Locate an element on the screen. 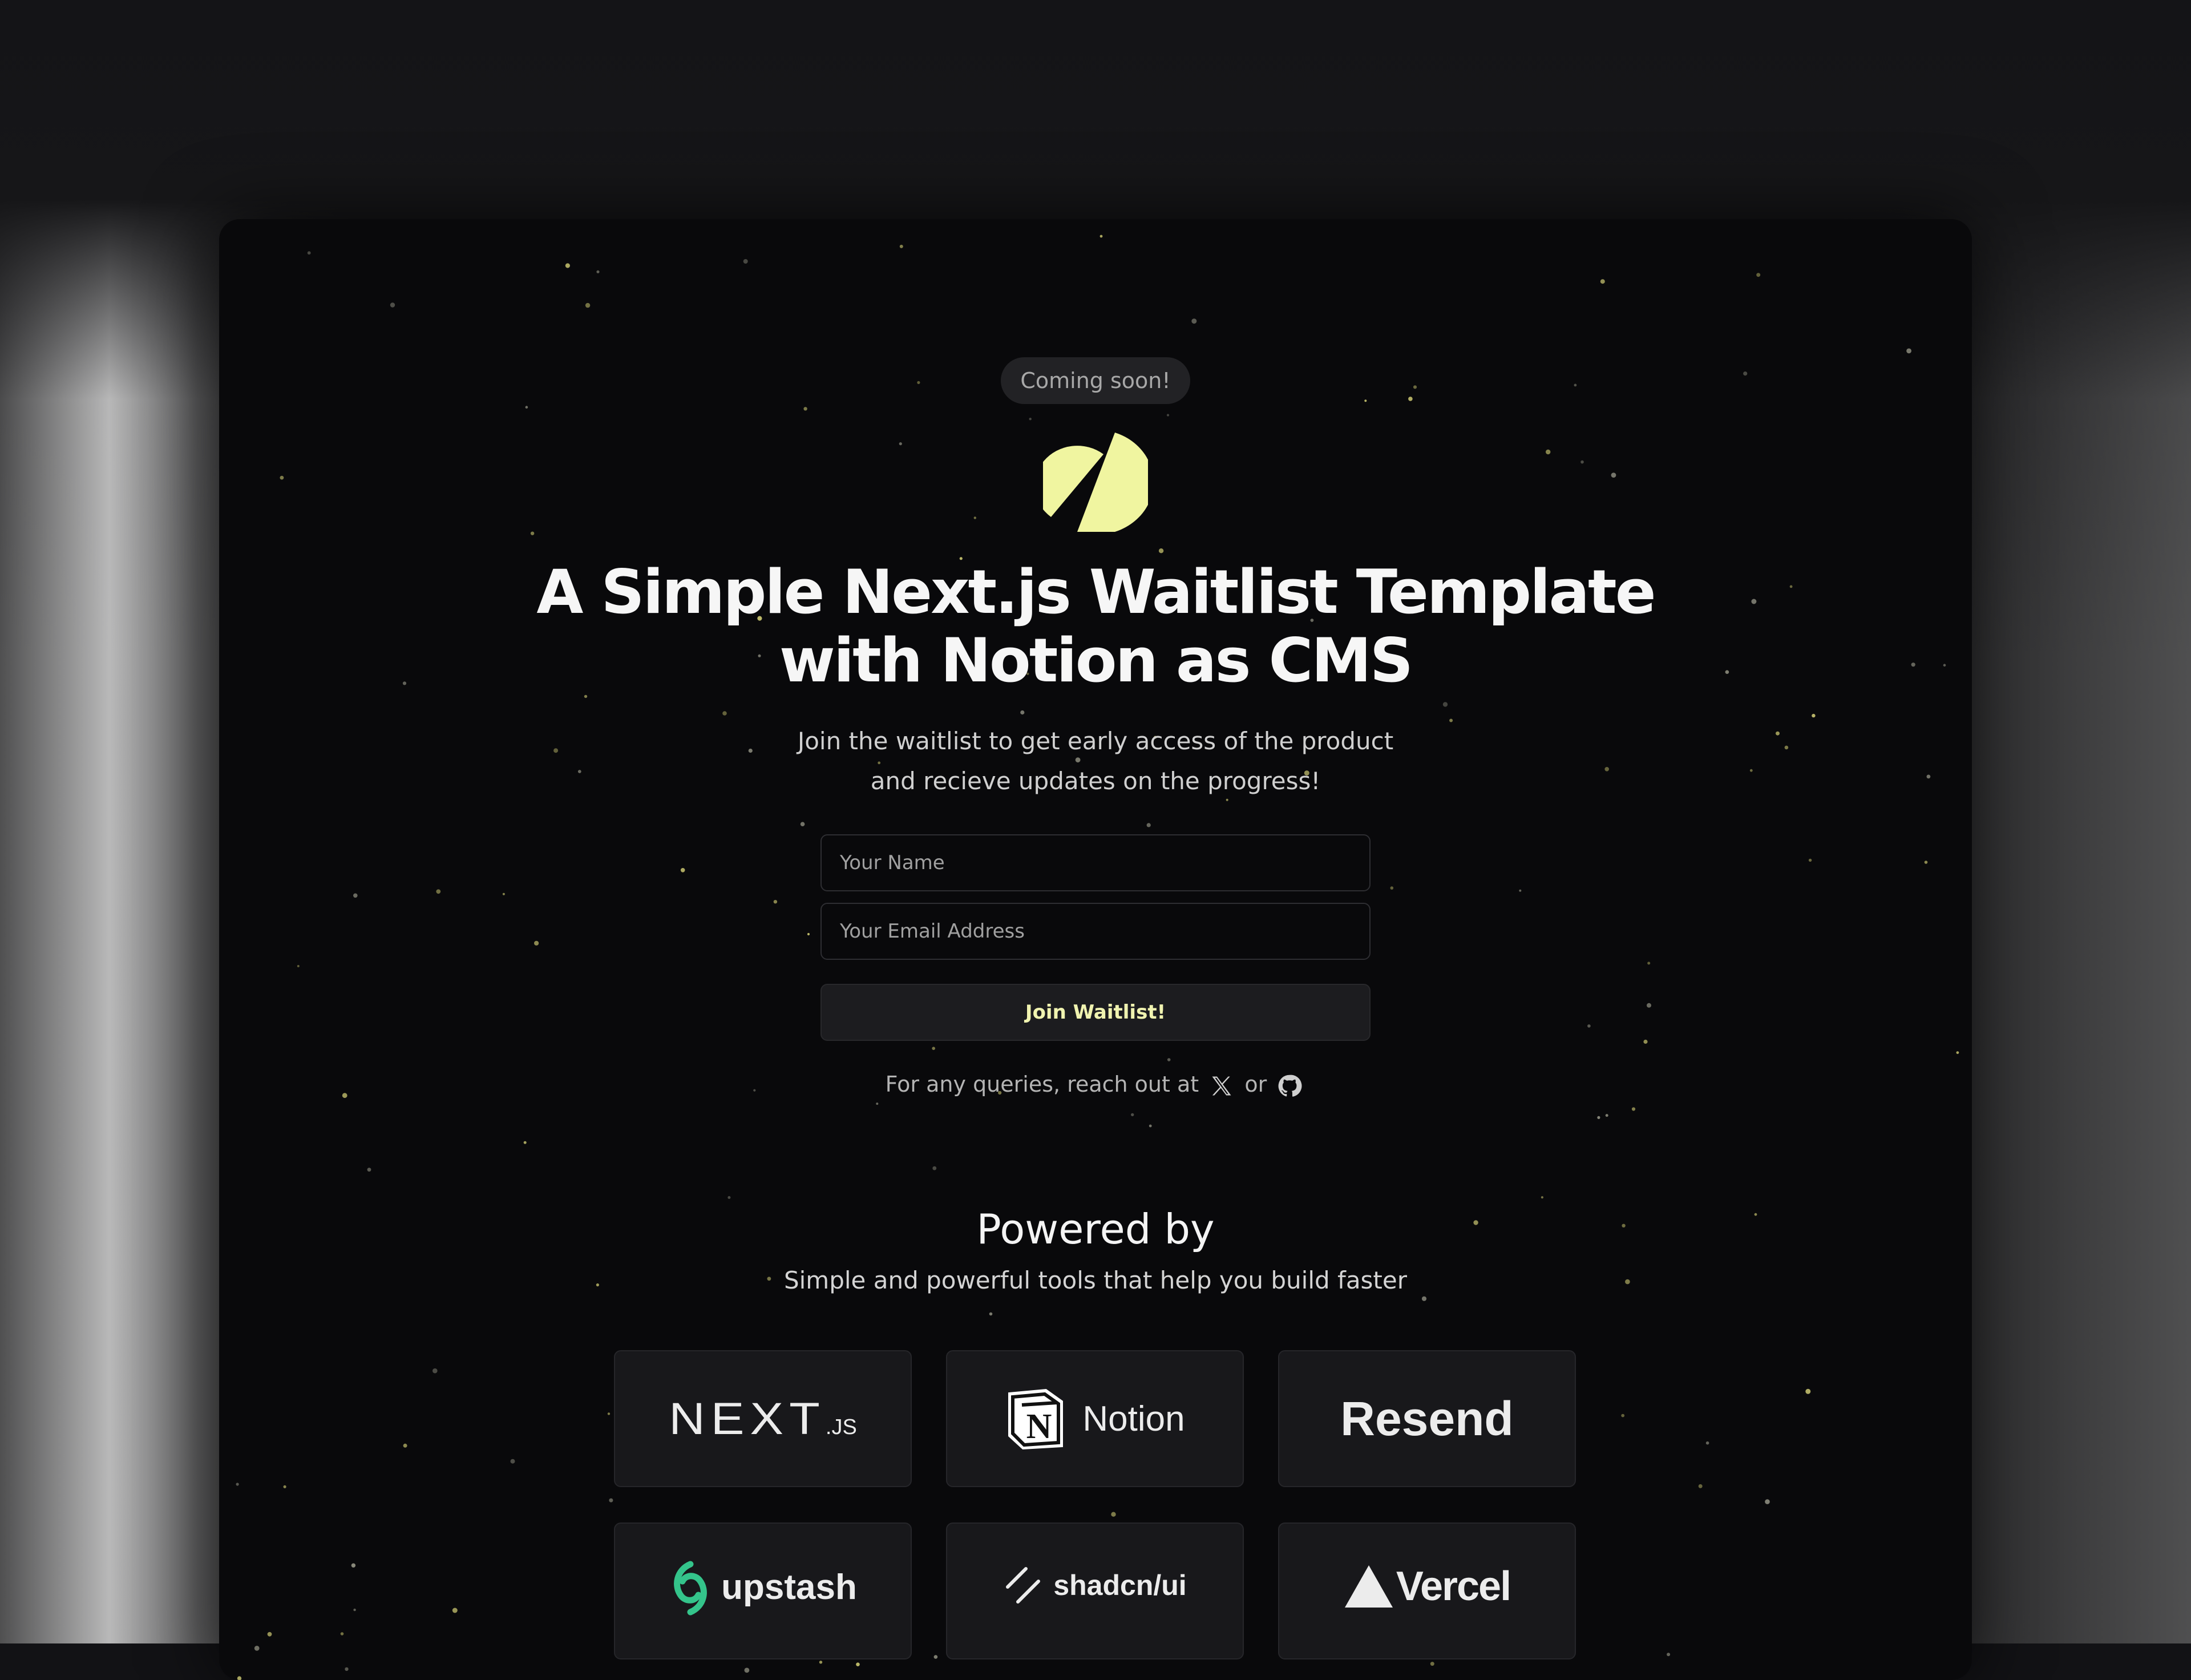 The width and height of the screenshot is (2191, 1680). leaf-logo-icon is located at coordinates (1095, 482).